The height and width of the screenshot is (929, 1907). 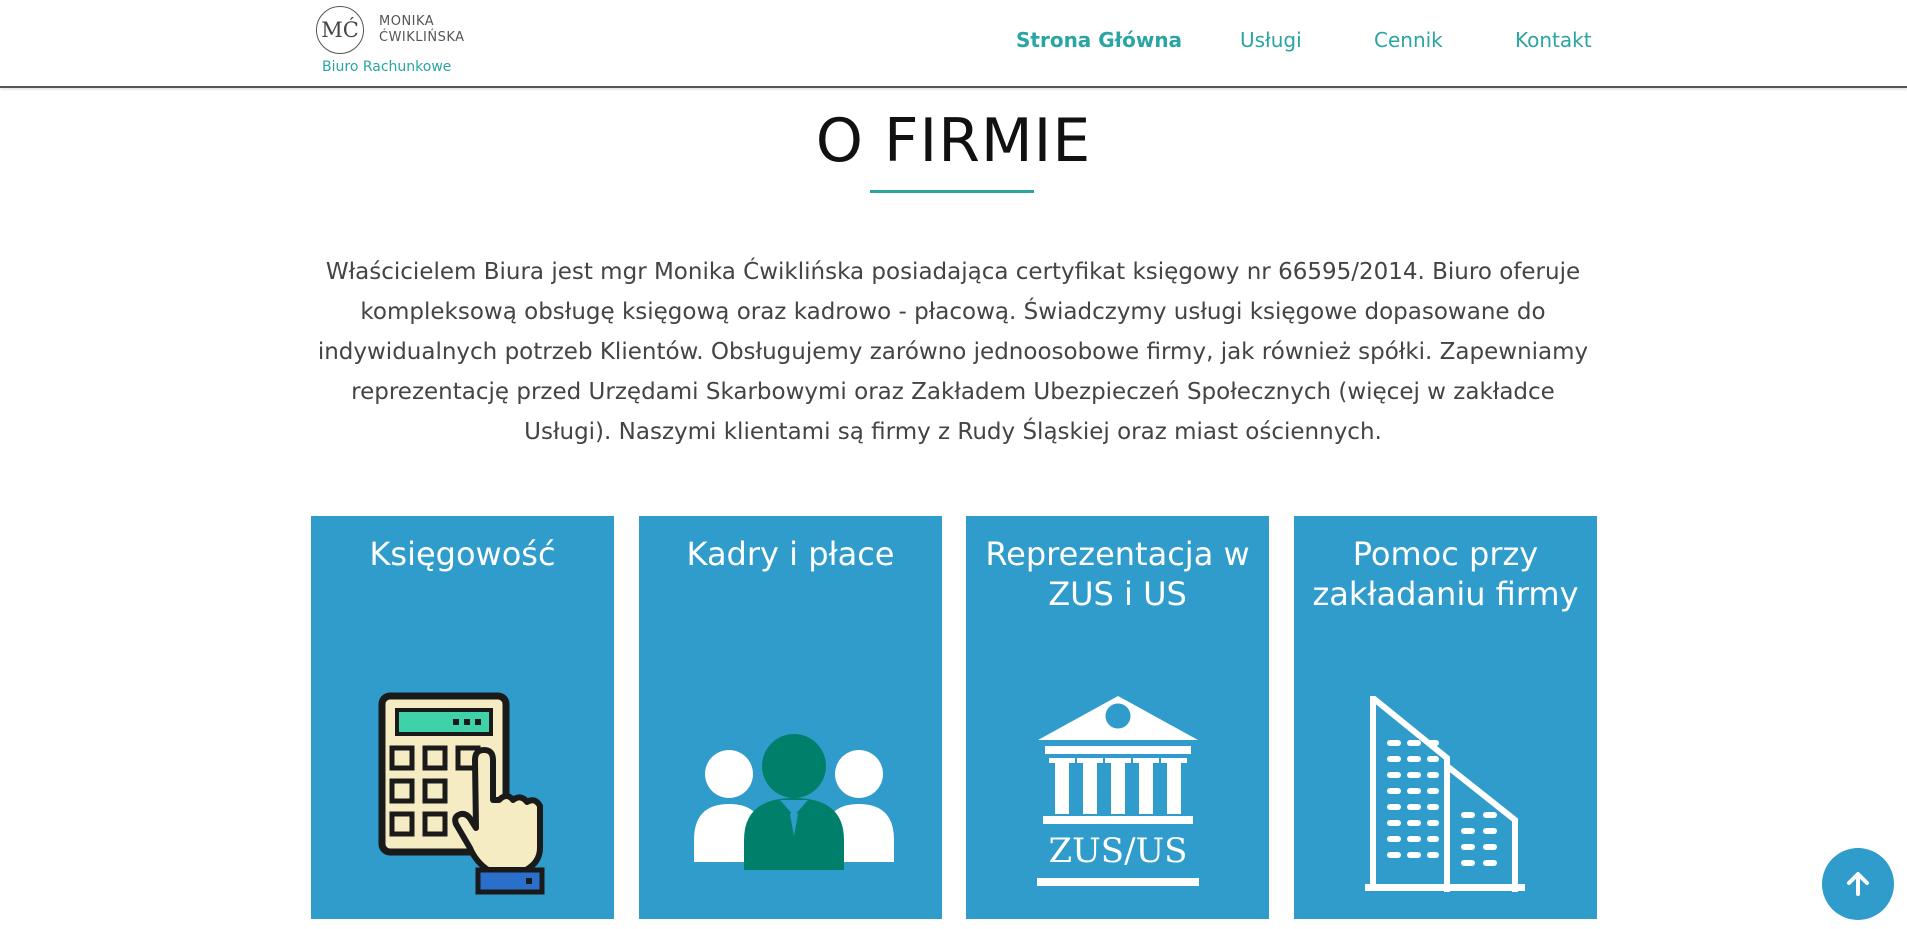 What do you see at coordinates (1099, 40) in the screenshot?
I see `nav-item-home: Strona Główna` at bounding box center [1099, 40].